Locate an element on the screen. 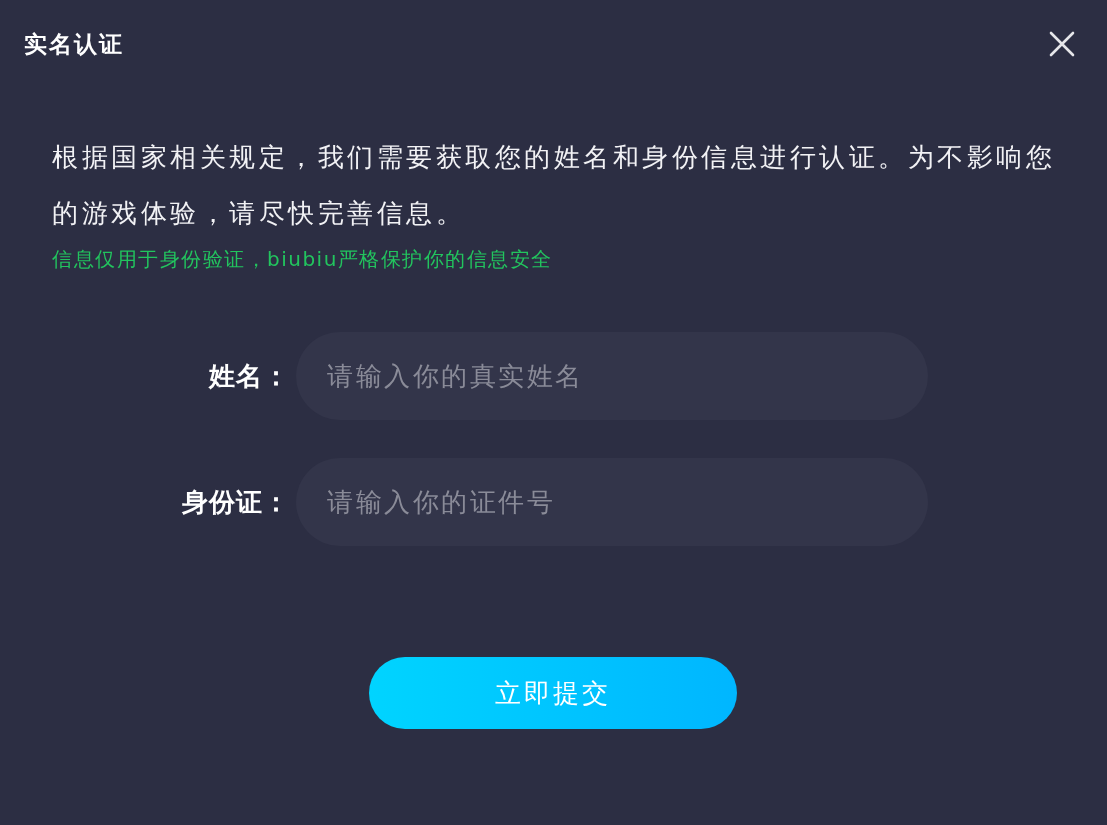 This screenshot has height=825, width=1107. submit-button: 立即提交 is located at coordinates (553, 693).